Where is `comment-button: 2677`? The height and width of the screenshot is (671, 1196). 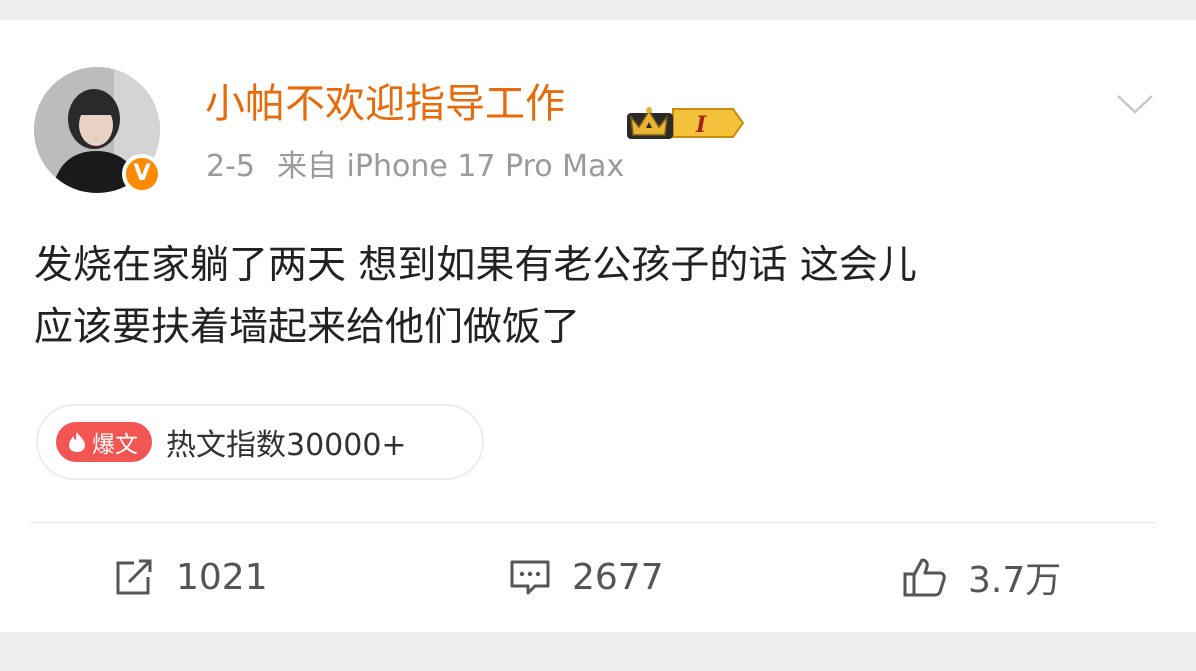 comment-button: 2677 is located at coordinates (586, 577).